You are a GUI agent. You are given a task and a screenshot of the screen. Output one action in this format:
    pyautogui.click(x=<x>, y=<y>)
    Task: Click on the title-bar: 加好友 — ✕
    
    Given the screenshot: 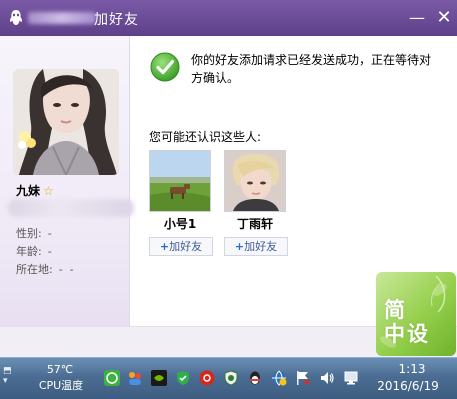 What is the action you would take?
    pyautogui.click(x=228, y=18)
    